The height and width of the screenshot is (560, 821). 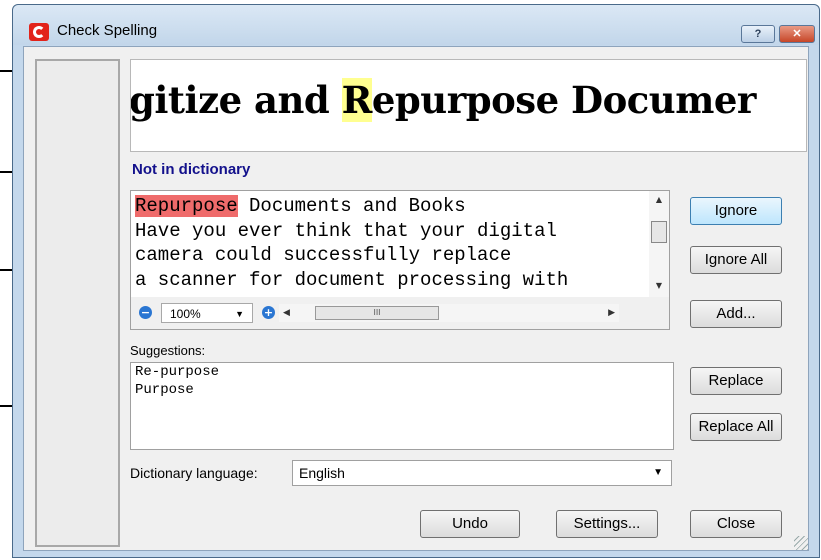 What do you see at coordinates (470, 524) in the screenshot?
I see `undo-button: Undo` at bounding box center [470, 524].